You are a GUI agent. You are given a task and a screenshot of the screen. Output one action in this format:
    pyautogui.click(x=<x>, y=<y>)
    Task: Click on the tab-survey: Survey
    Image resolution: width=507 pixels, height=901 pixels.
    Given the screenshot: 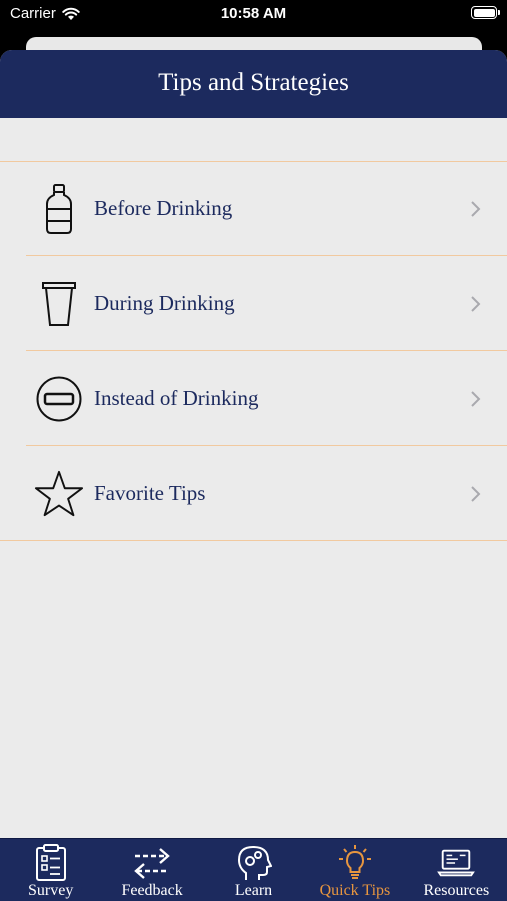 What is the action you would take?
    pyautogui.click(x=50, y=870)
    